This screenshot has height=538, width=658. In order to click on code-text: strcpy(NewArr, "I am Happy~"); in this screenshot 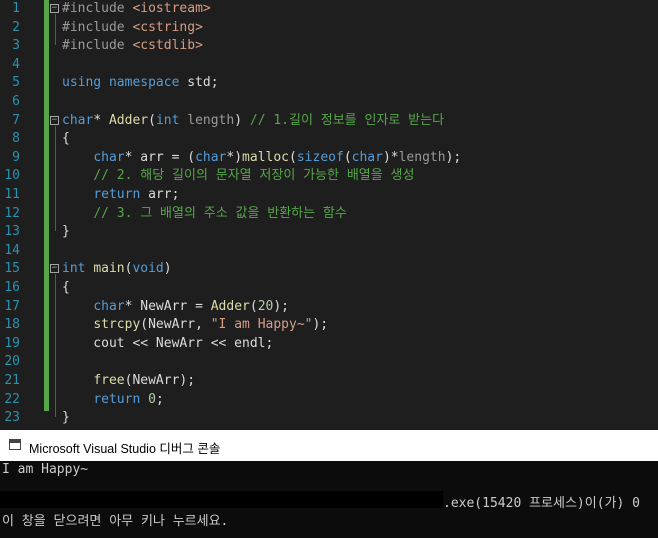, I will do `click(211, 325)`.